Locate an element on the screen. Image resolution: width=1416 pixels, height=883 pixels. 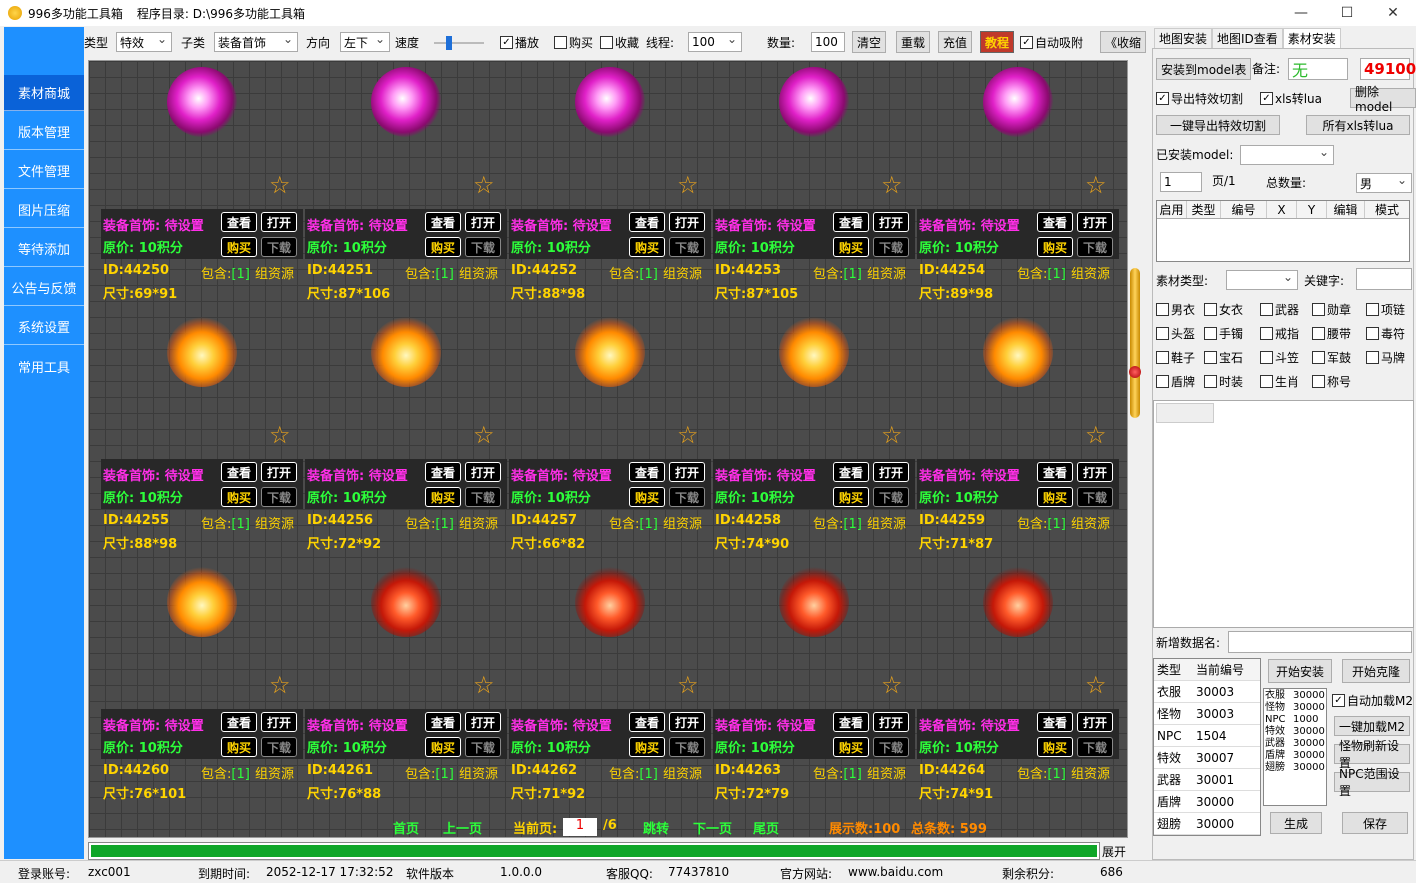
speed-slider is located at coordinates (460, 42).